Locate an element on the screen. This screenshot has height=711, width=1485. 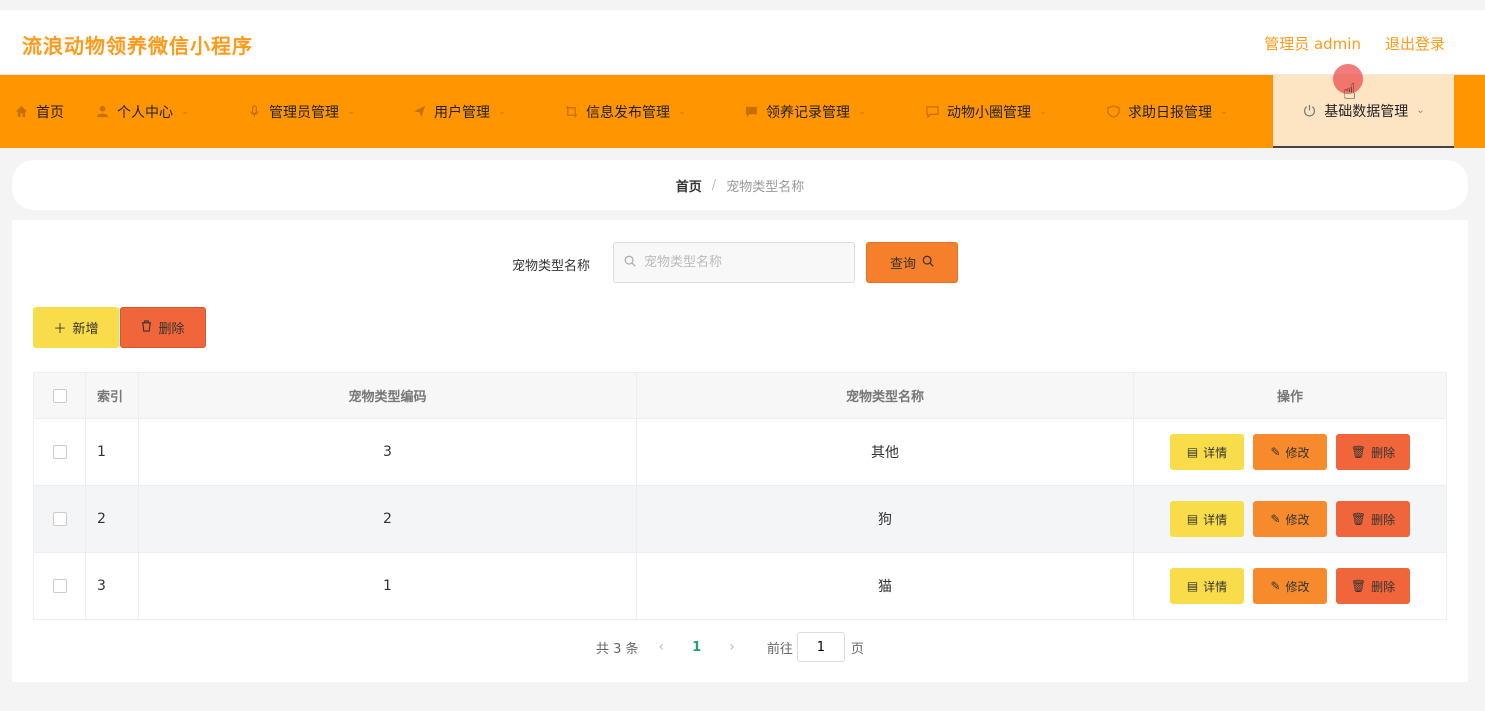
breadcrumb-current: 宠物类型名称 is located at coordinates (765, 187).